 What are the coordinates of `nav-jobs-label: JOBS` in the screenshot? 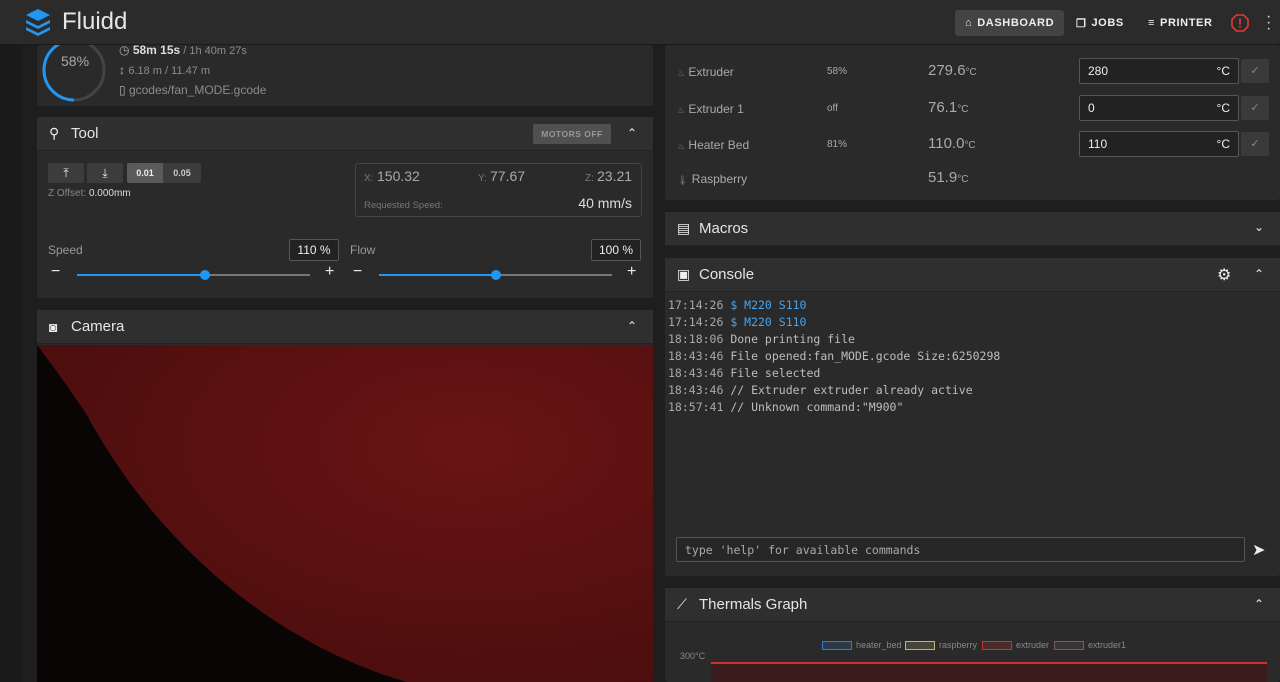 It's located at (1107, 23).